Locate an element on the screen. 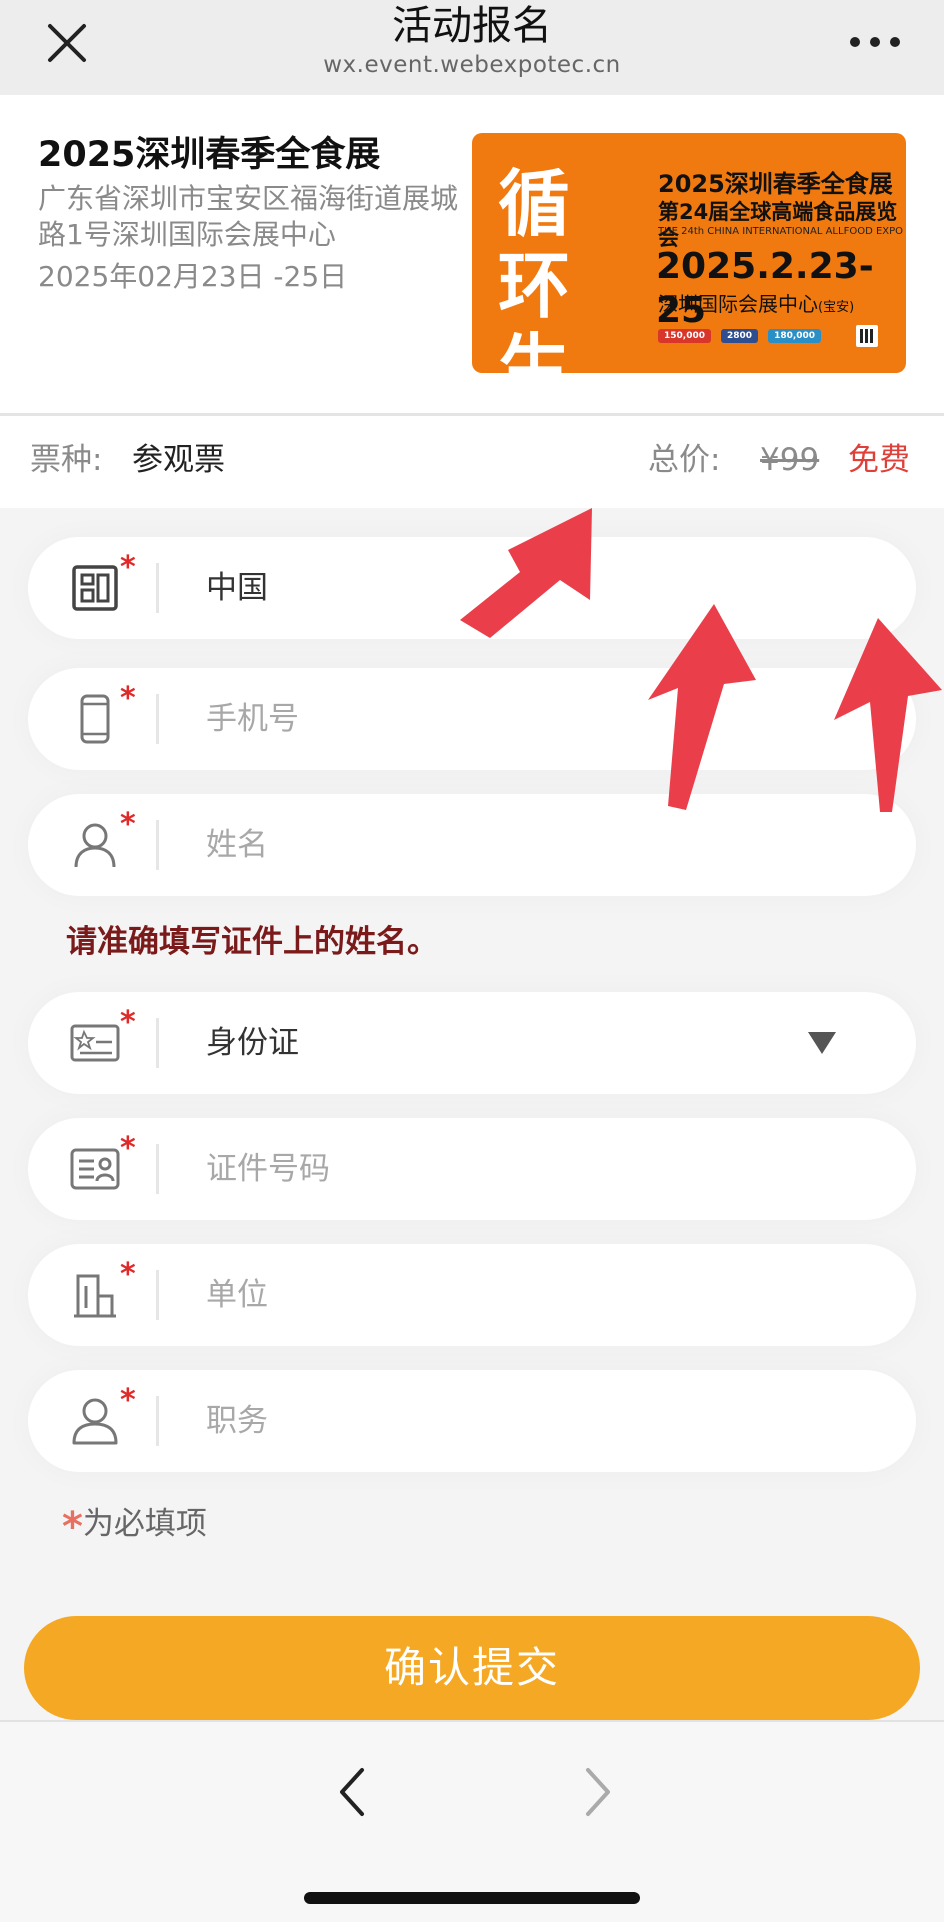  poster-venue-note: (宝安) is located at coordinates (836, 307).